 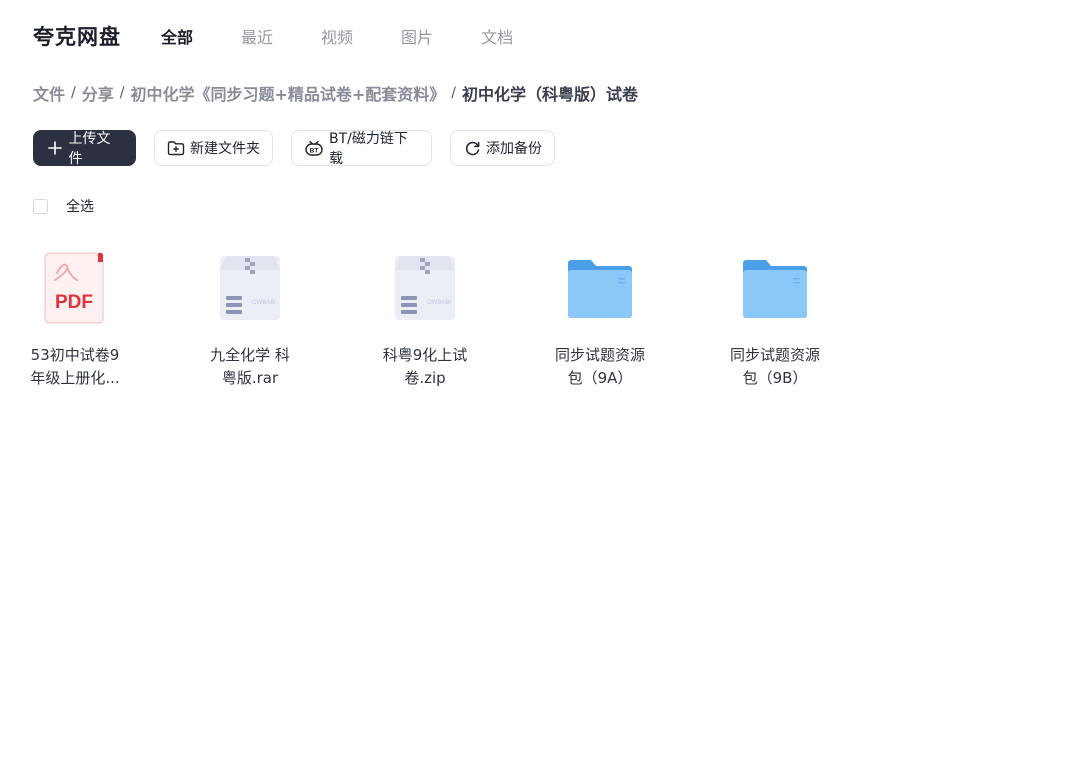 I want to click on breadcrumb-share: 分享, so click(x=98, y=93).